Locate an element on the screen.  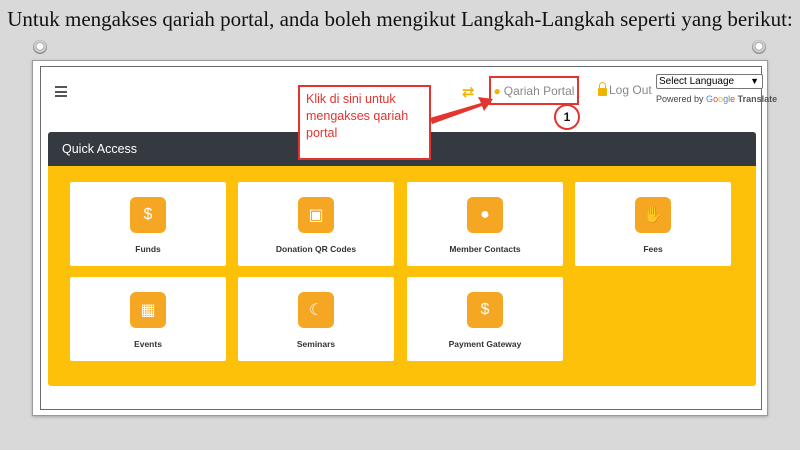
tile-member-contacts: ● Member Contacts is located at coordinates (485, 224).